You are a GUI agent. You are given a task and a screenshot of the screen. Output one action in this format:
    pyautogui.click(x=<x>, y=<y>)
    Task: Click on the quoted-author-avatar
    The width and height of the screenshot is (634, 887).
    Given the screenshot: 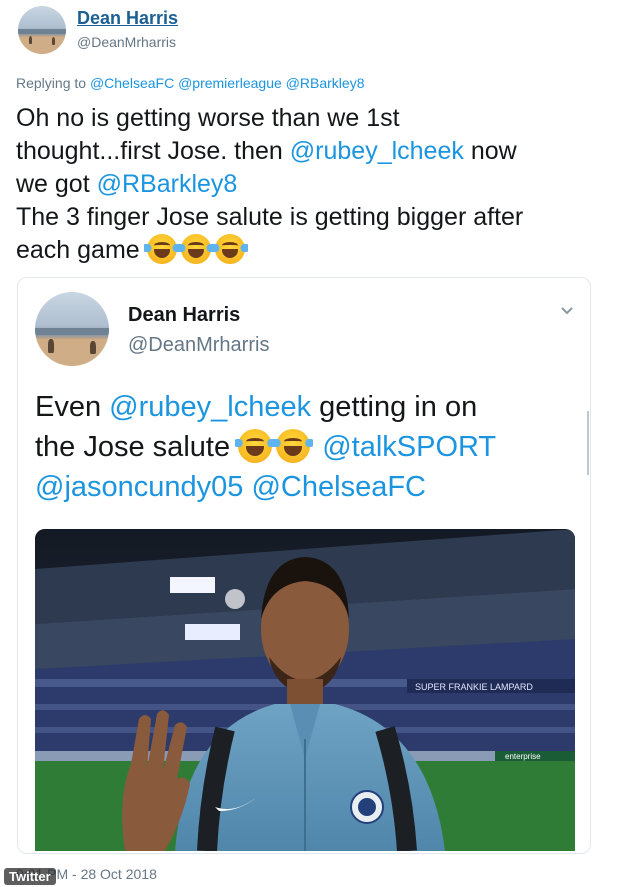 What is the action you would take?
    pyautogui.click(x=72, y=329)
    